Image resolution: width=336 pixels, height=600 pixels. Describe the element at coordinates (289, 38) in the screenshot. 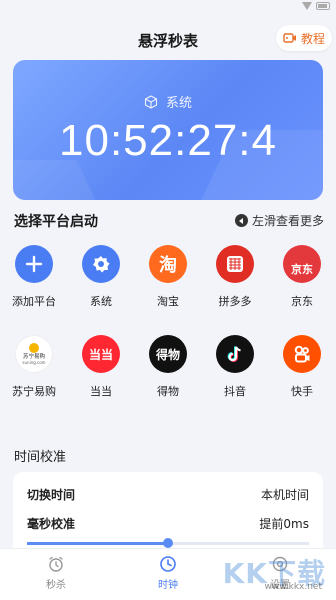

I see `video-icon` at that location.